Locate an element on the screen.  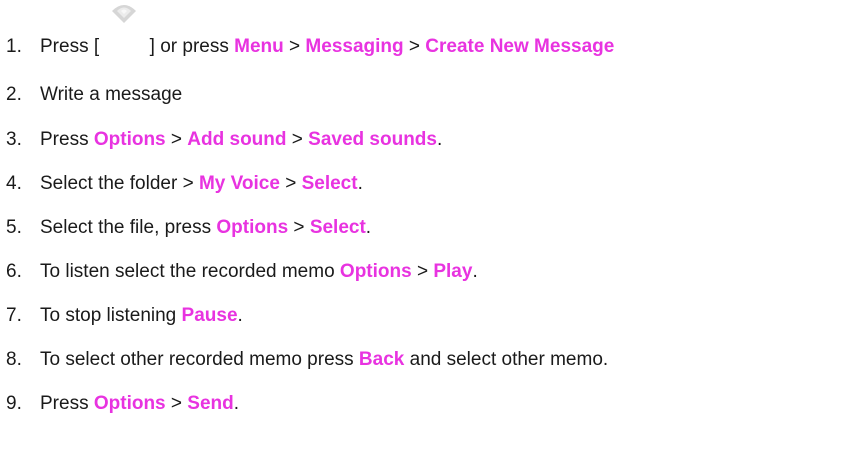
step-number: 7. is located at coordinates (14, 315).